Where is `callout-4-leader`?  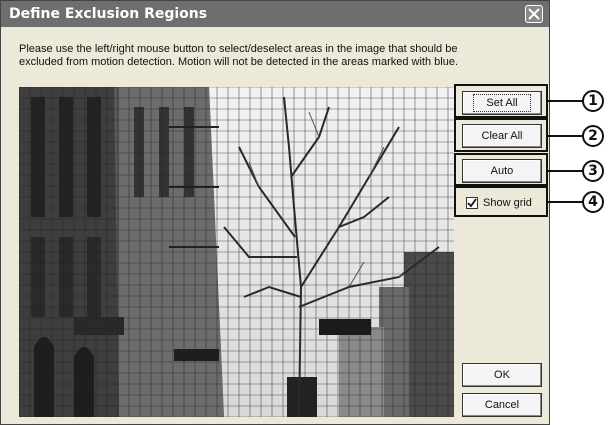
callout-4-leader is located at coordinates (565, 202).